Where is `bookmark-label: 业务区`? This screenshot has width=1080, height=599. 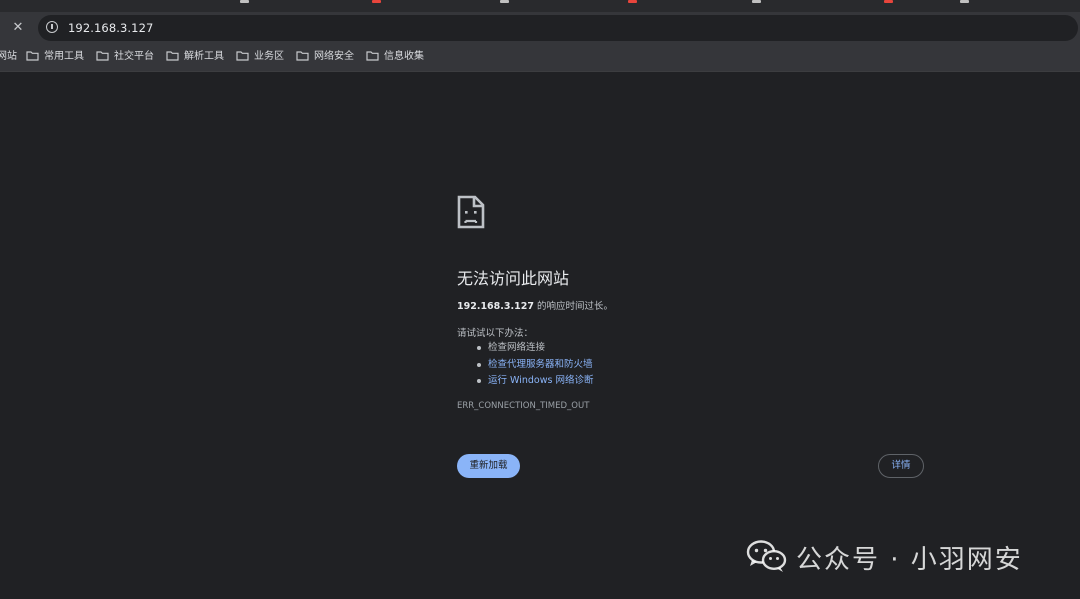 bookmark-label: 业务区 is located at coordinates (269, 56).